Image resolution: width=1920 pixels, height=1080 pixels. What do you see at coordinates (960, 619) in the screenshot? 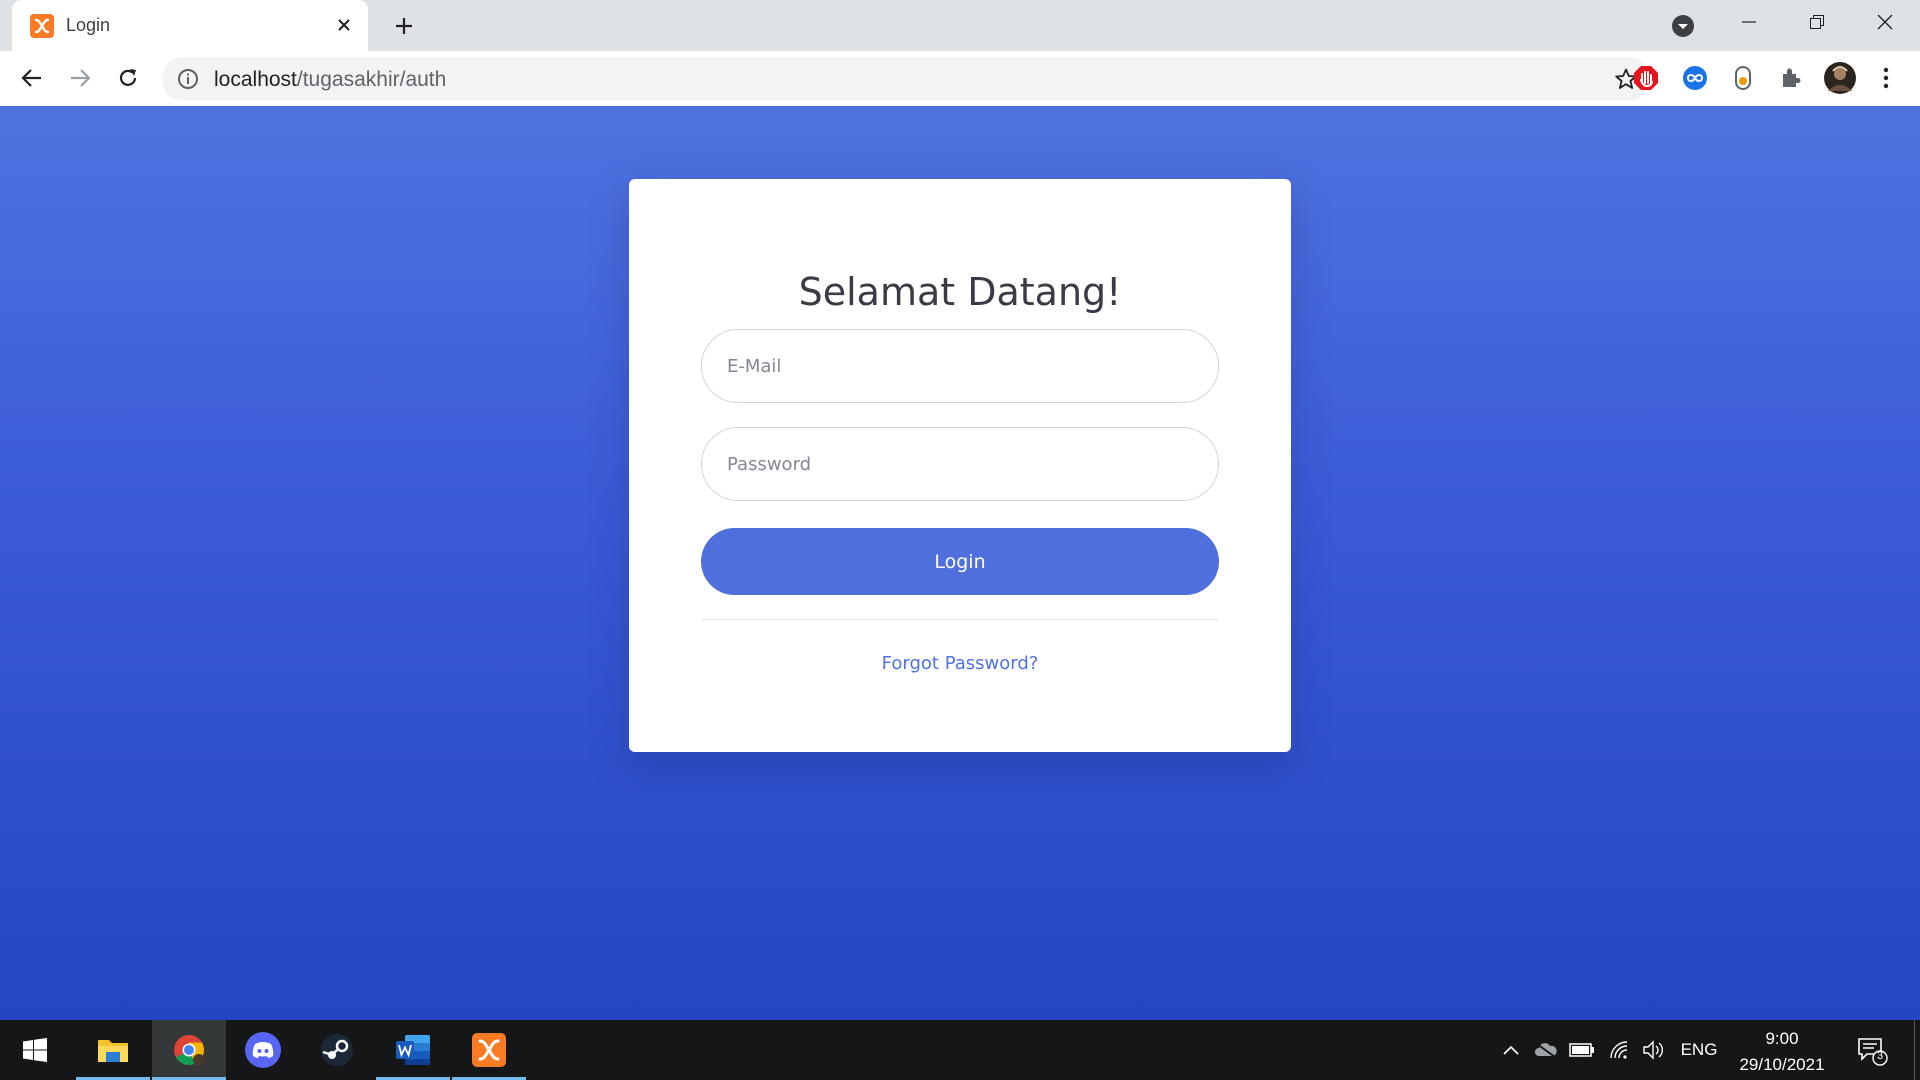
I see `divider` at bounding box center [960, 619].